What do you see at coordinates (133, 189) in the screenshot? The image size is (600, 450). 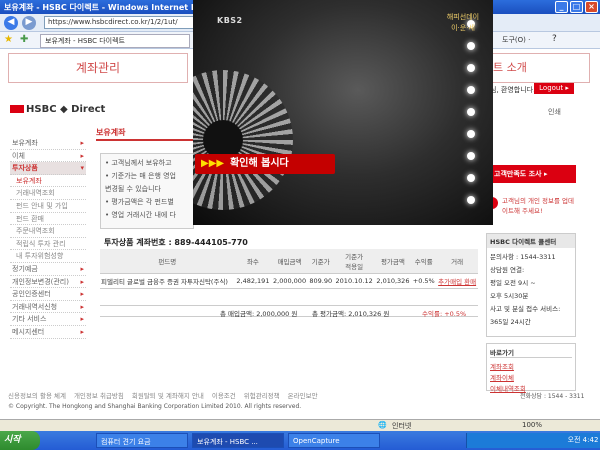 I see `notice-line: 변경될 수 있습니다` at bounding box center [133, 189].